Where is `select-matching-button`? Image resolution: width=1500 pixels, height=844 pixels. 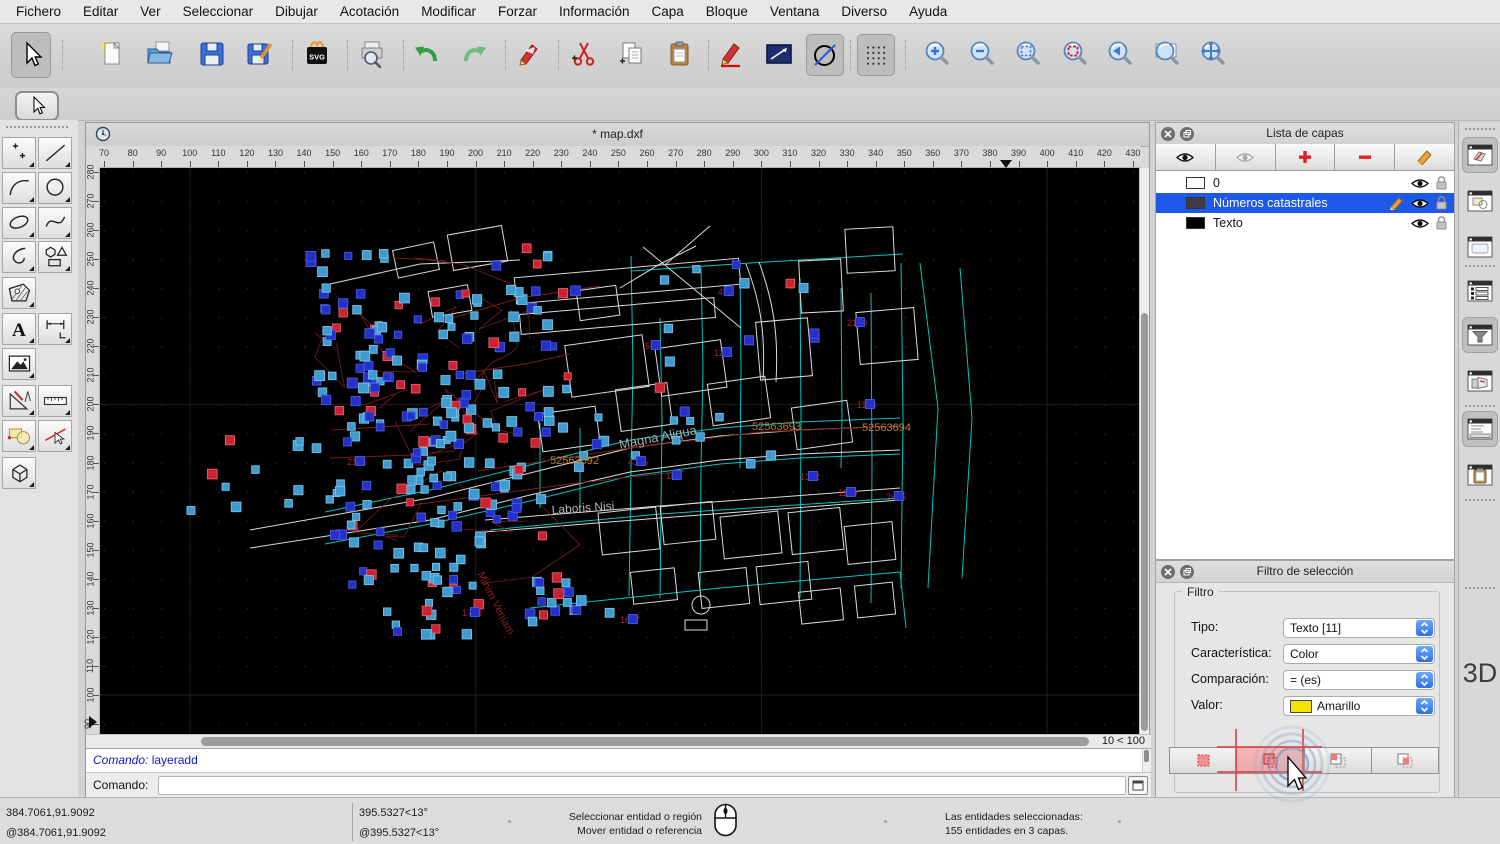 select-matching-button is located at coordinates (1204, 760).